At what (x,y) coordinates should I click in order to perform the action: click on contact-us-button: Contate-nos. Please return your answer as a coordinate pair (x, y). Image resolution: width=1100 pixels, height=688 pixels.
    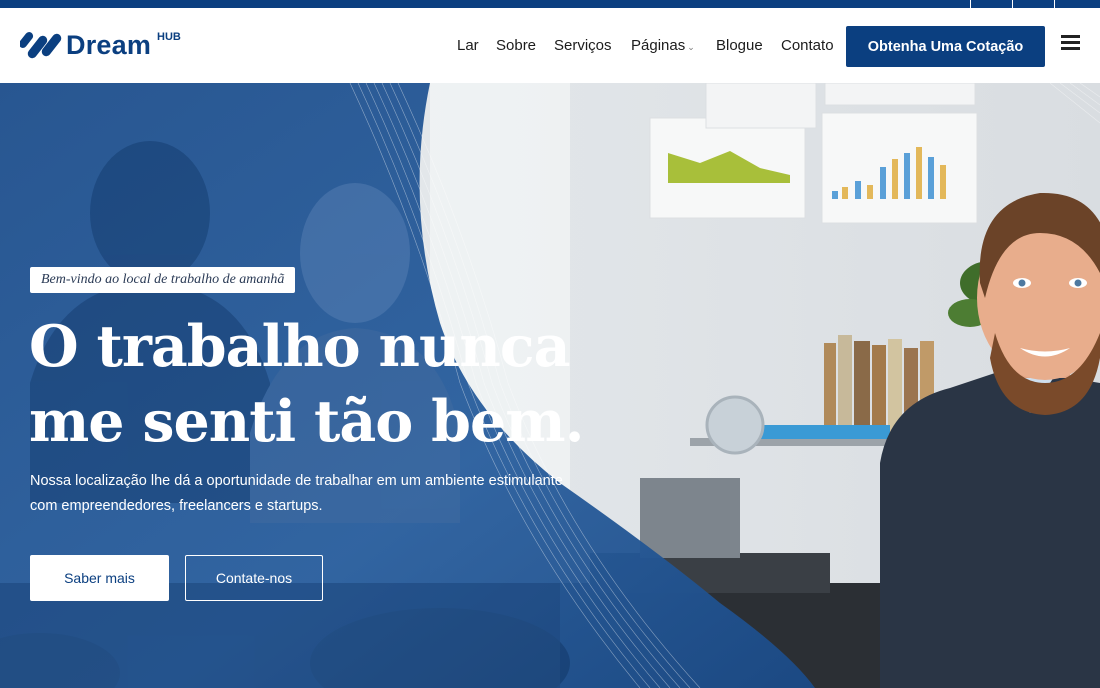
    Looking at the image, I should click on (254, 578).